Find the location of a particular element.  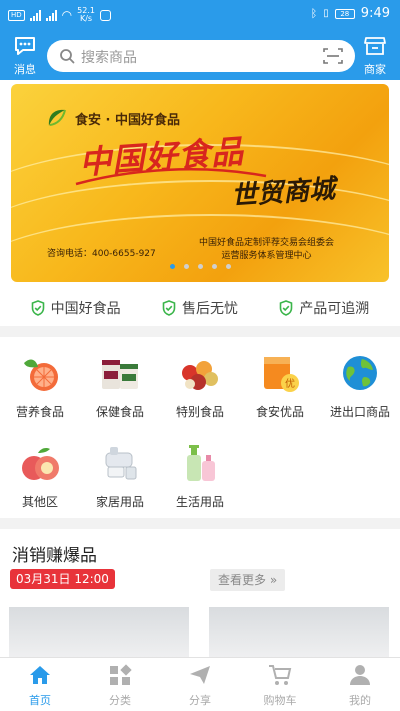

guarantee-bar: 中国好食品 售后无忧 产品可追溯 is located at coordinates (200, 308).